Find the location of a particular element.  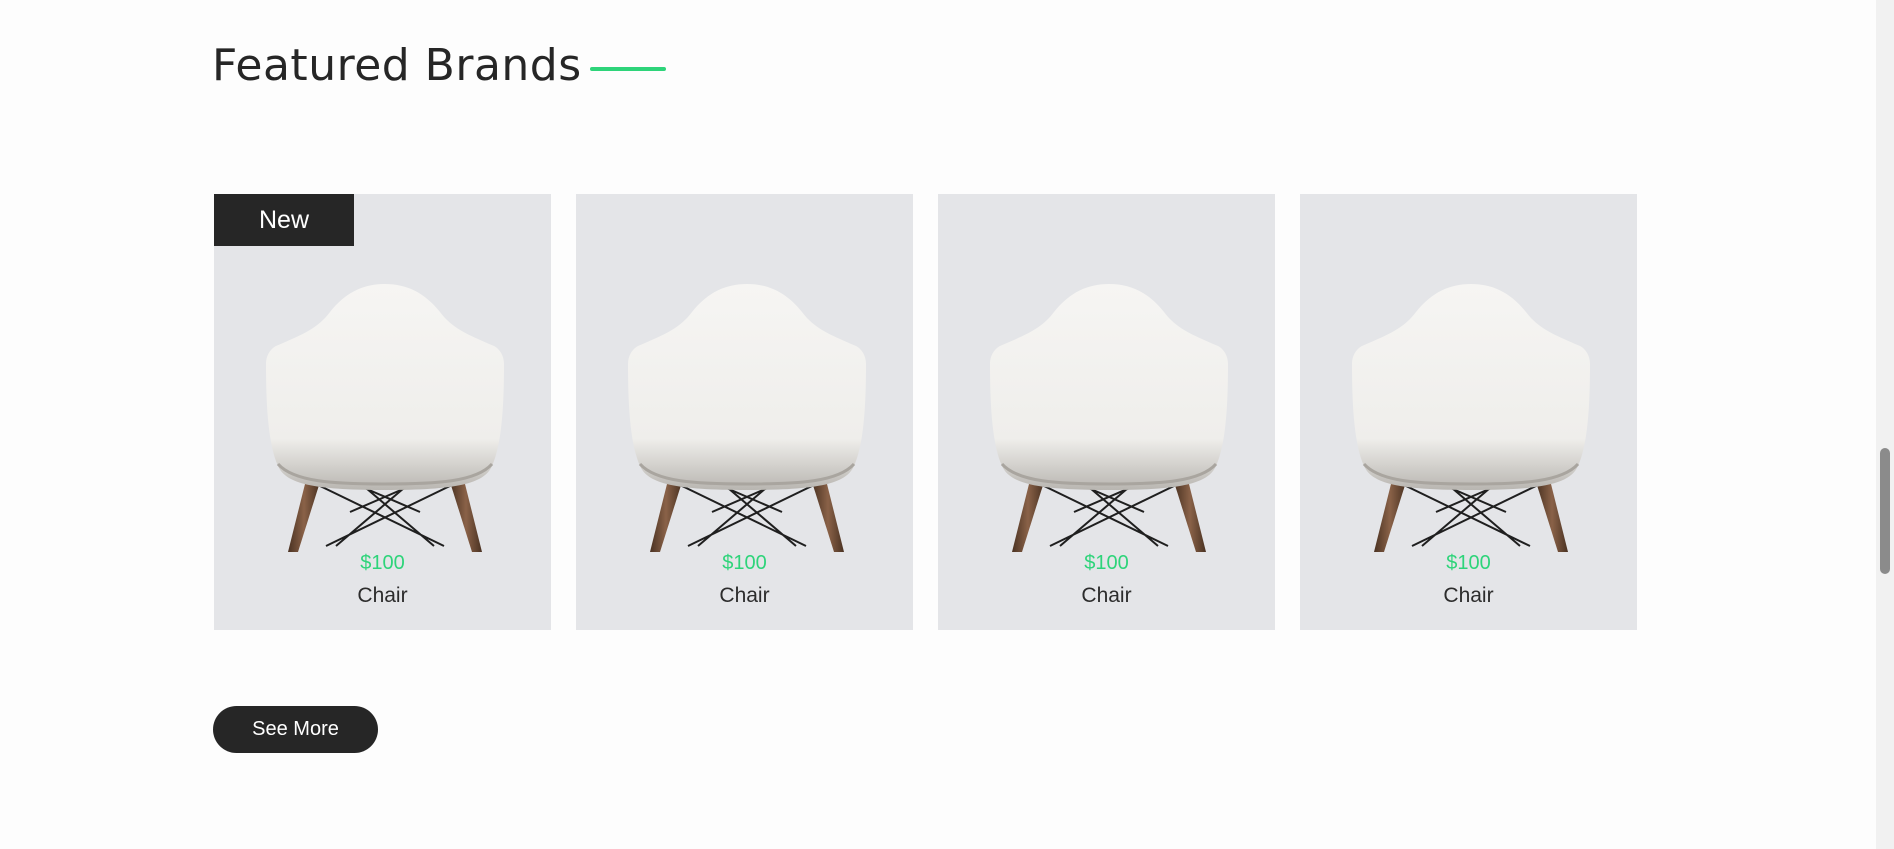

scrollbar-thumb is located at coordinates (1885, 511).